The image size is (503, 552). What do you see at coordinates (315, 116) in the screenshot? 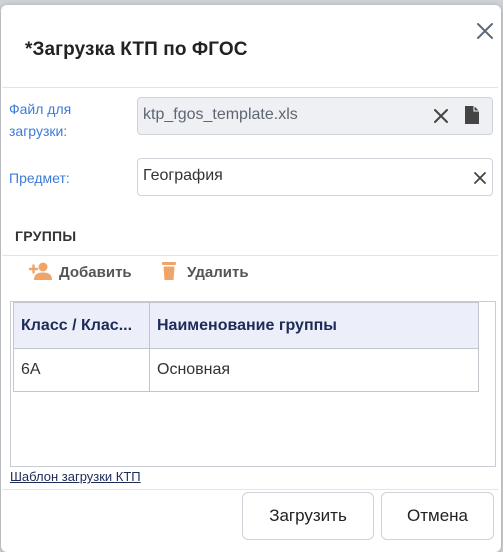
I see `file-field: ktp_fgos_template.xls` at bounding box center [315, 116].